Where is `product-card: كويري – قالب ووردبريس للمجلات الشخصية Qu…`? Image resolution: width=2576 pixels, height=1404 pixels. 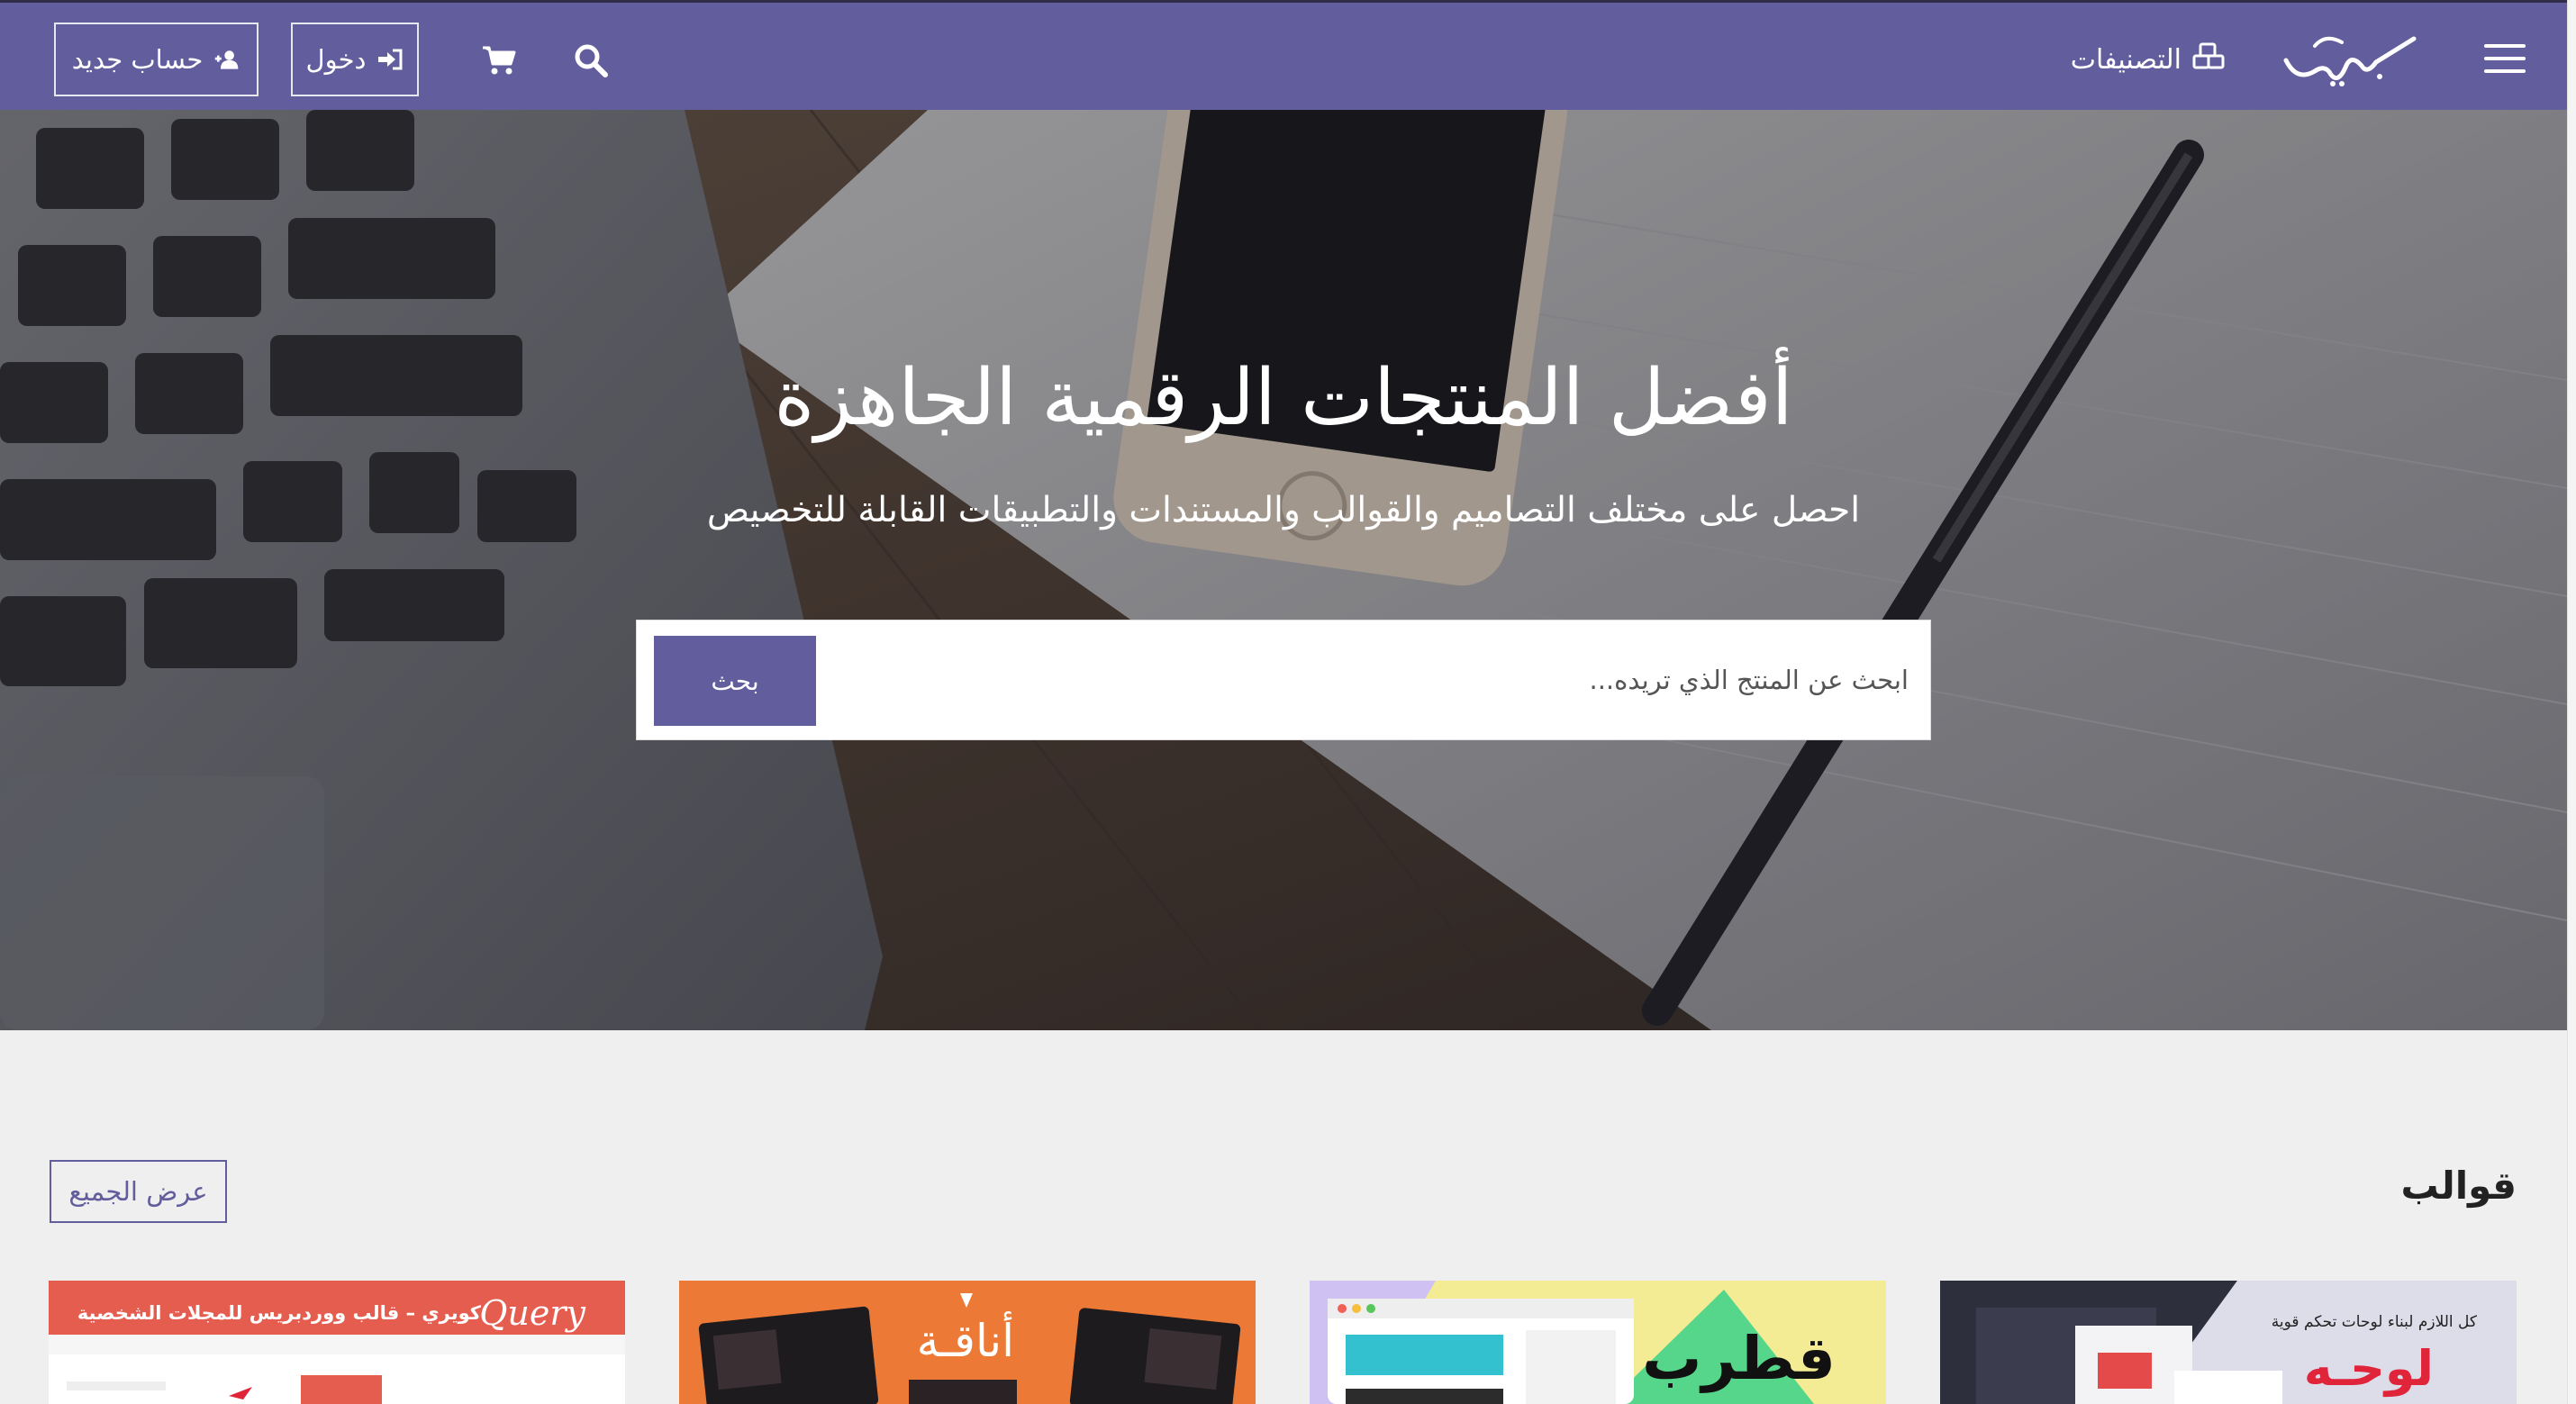
product-card: كويري – قالب ووردبريس للمجلات الشخصية Qu… is located at coordinates (337, 1342).